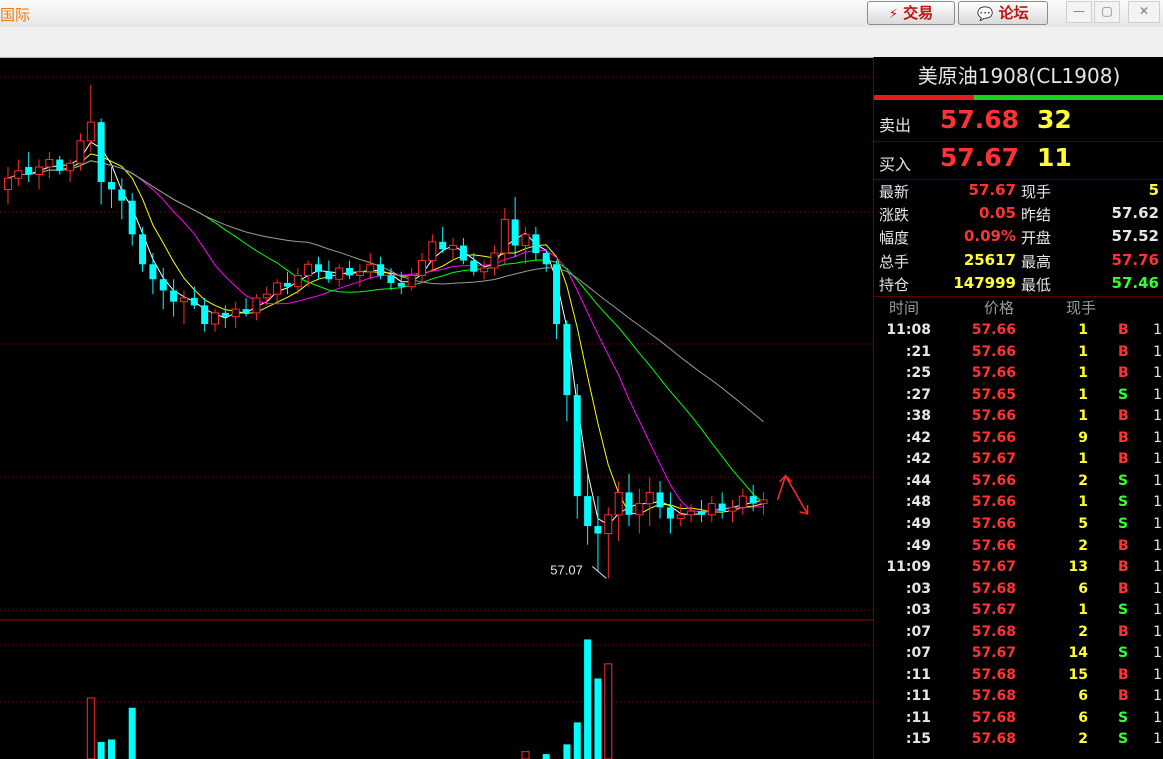 The image size is (1163, 759). What do you see at coordinates (1003, 13) in the screenshot?
I see `forum-button: 💬 论坛` at bounding box center [1003, 13].